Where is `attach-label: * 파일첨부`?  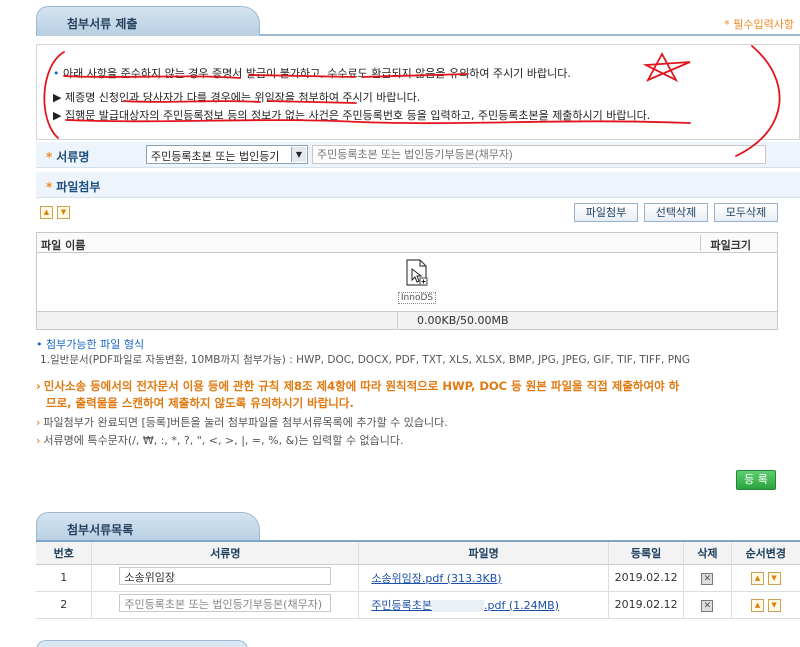
attach-label: * 파일첨부 is located at coordinates (73, 187).